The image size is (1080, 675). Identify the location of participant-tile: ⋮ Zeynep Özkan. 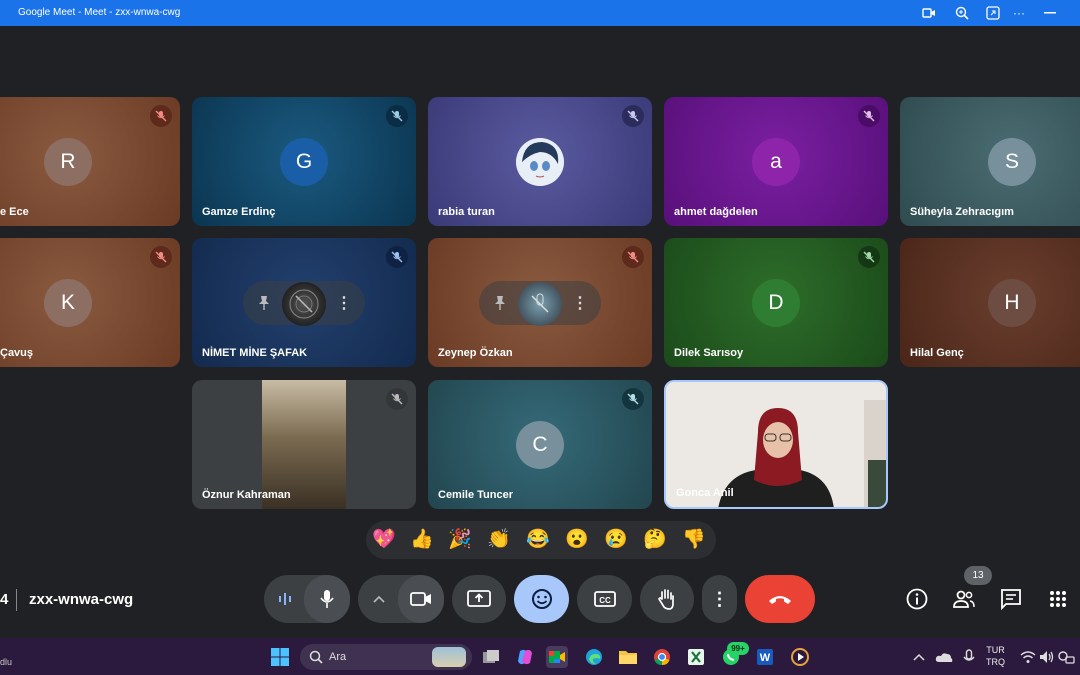
(540, 302).